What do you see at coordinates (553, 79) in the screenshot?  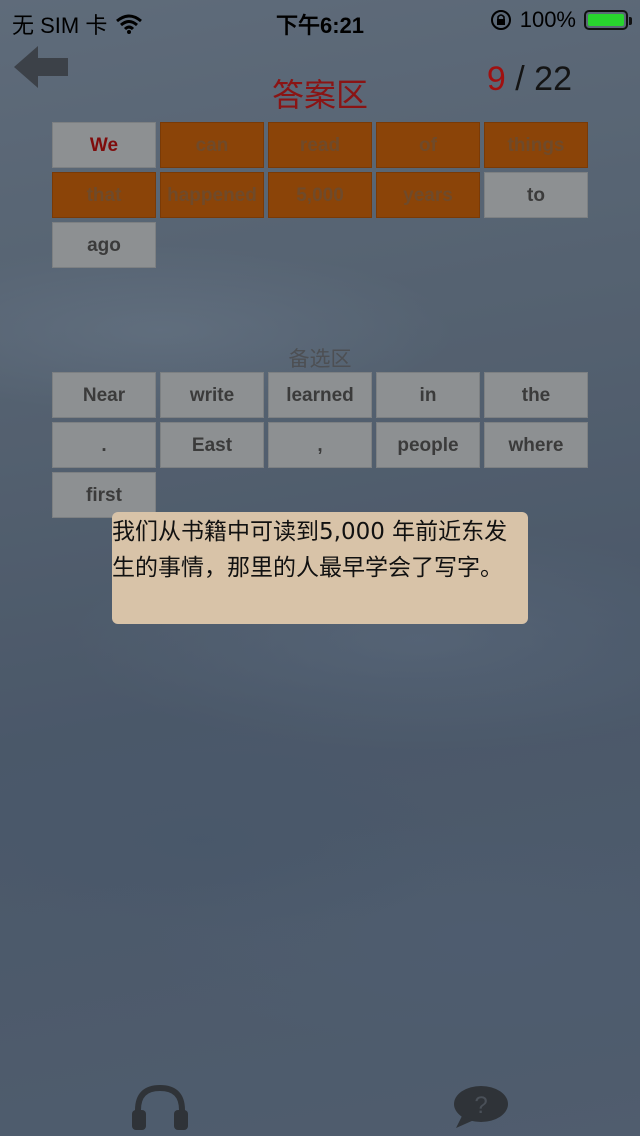 I see `counter-total: 22` at bounding box center [553, 79].